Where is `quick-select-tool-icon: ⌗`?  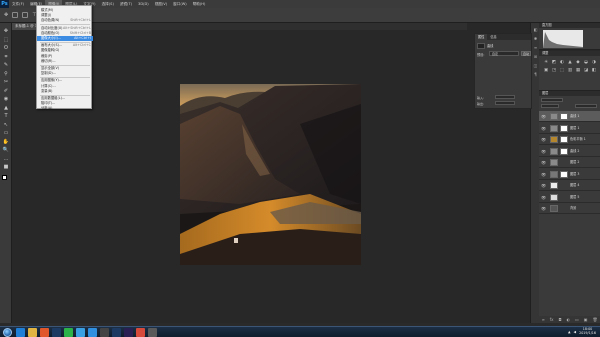
quick-select-tool-icon: ⌗ is located at coordinates (6, 57).